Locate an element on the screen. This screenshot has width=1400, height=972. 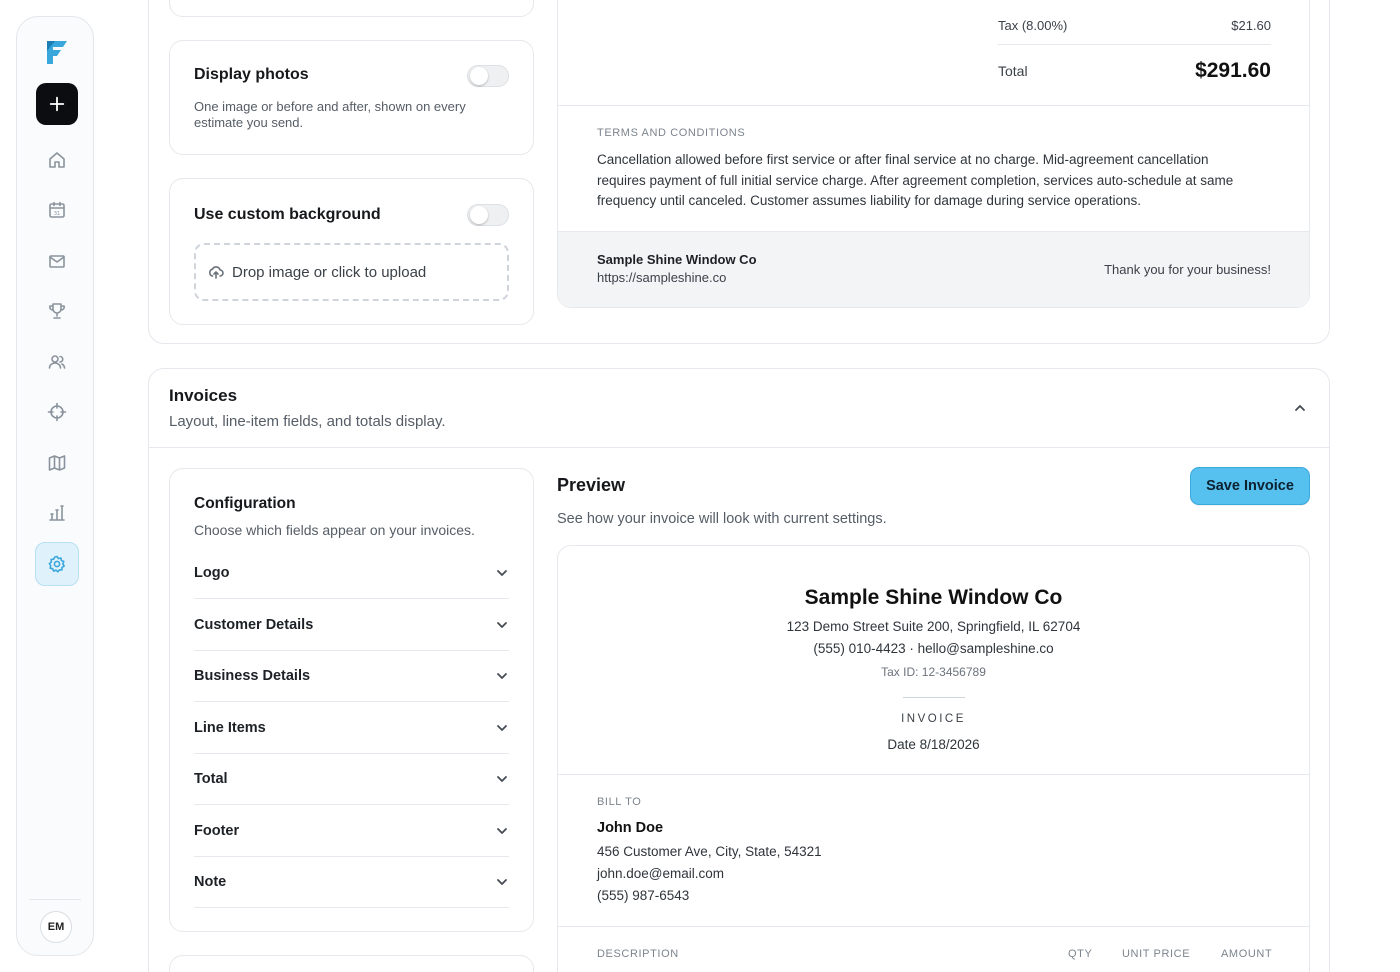
sidebar-item-users is located at coordinates (57, 362).